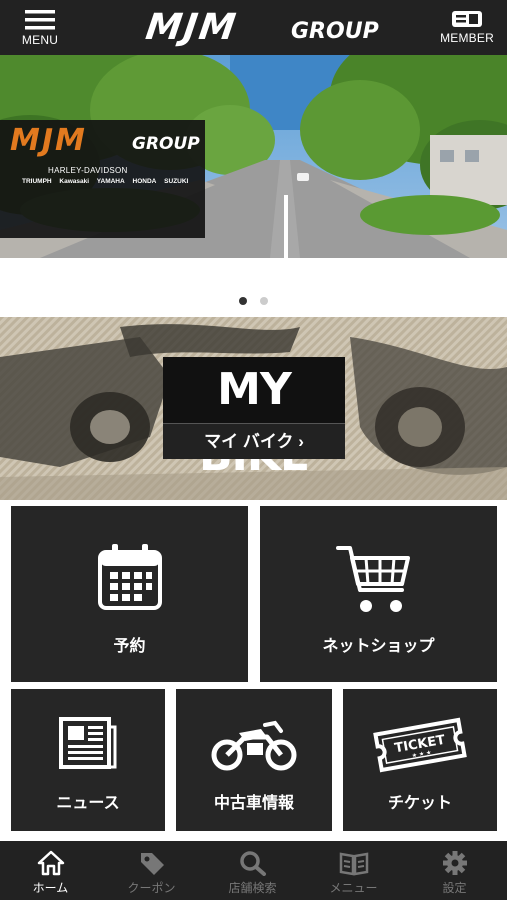 This screenshot has height=900, width=507. What do you see at coordinates (467, 19) in the screenshot?
I see `member-card-icon` at bounding box center [467, 19].